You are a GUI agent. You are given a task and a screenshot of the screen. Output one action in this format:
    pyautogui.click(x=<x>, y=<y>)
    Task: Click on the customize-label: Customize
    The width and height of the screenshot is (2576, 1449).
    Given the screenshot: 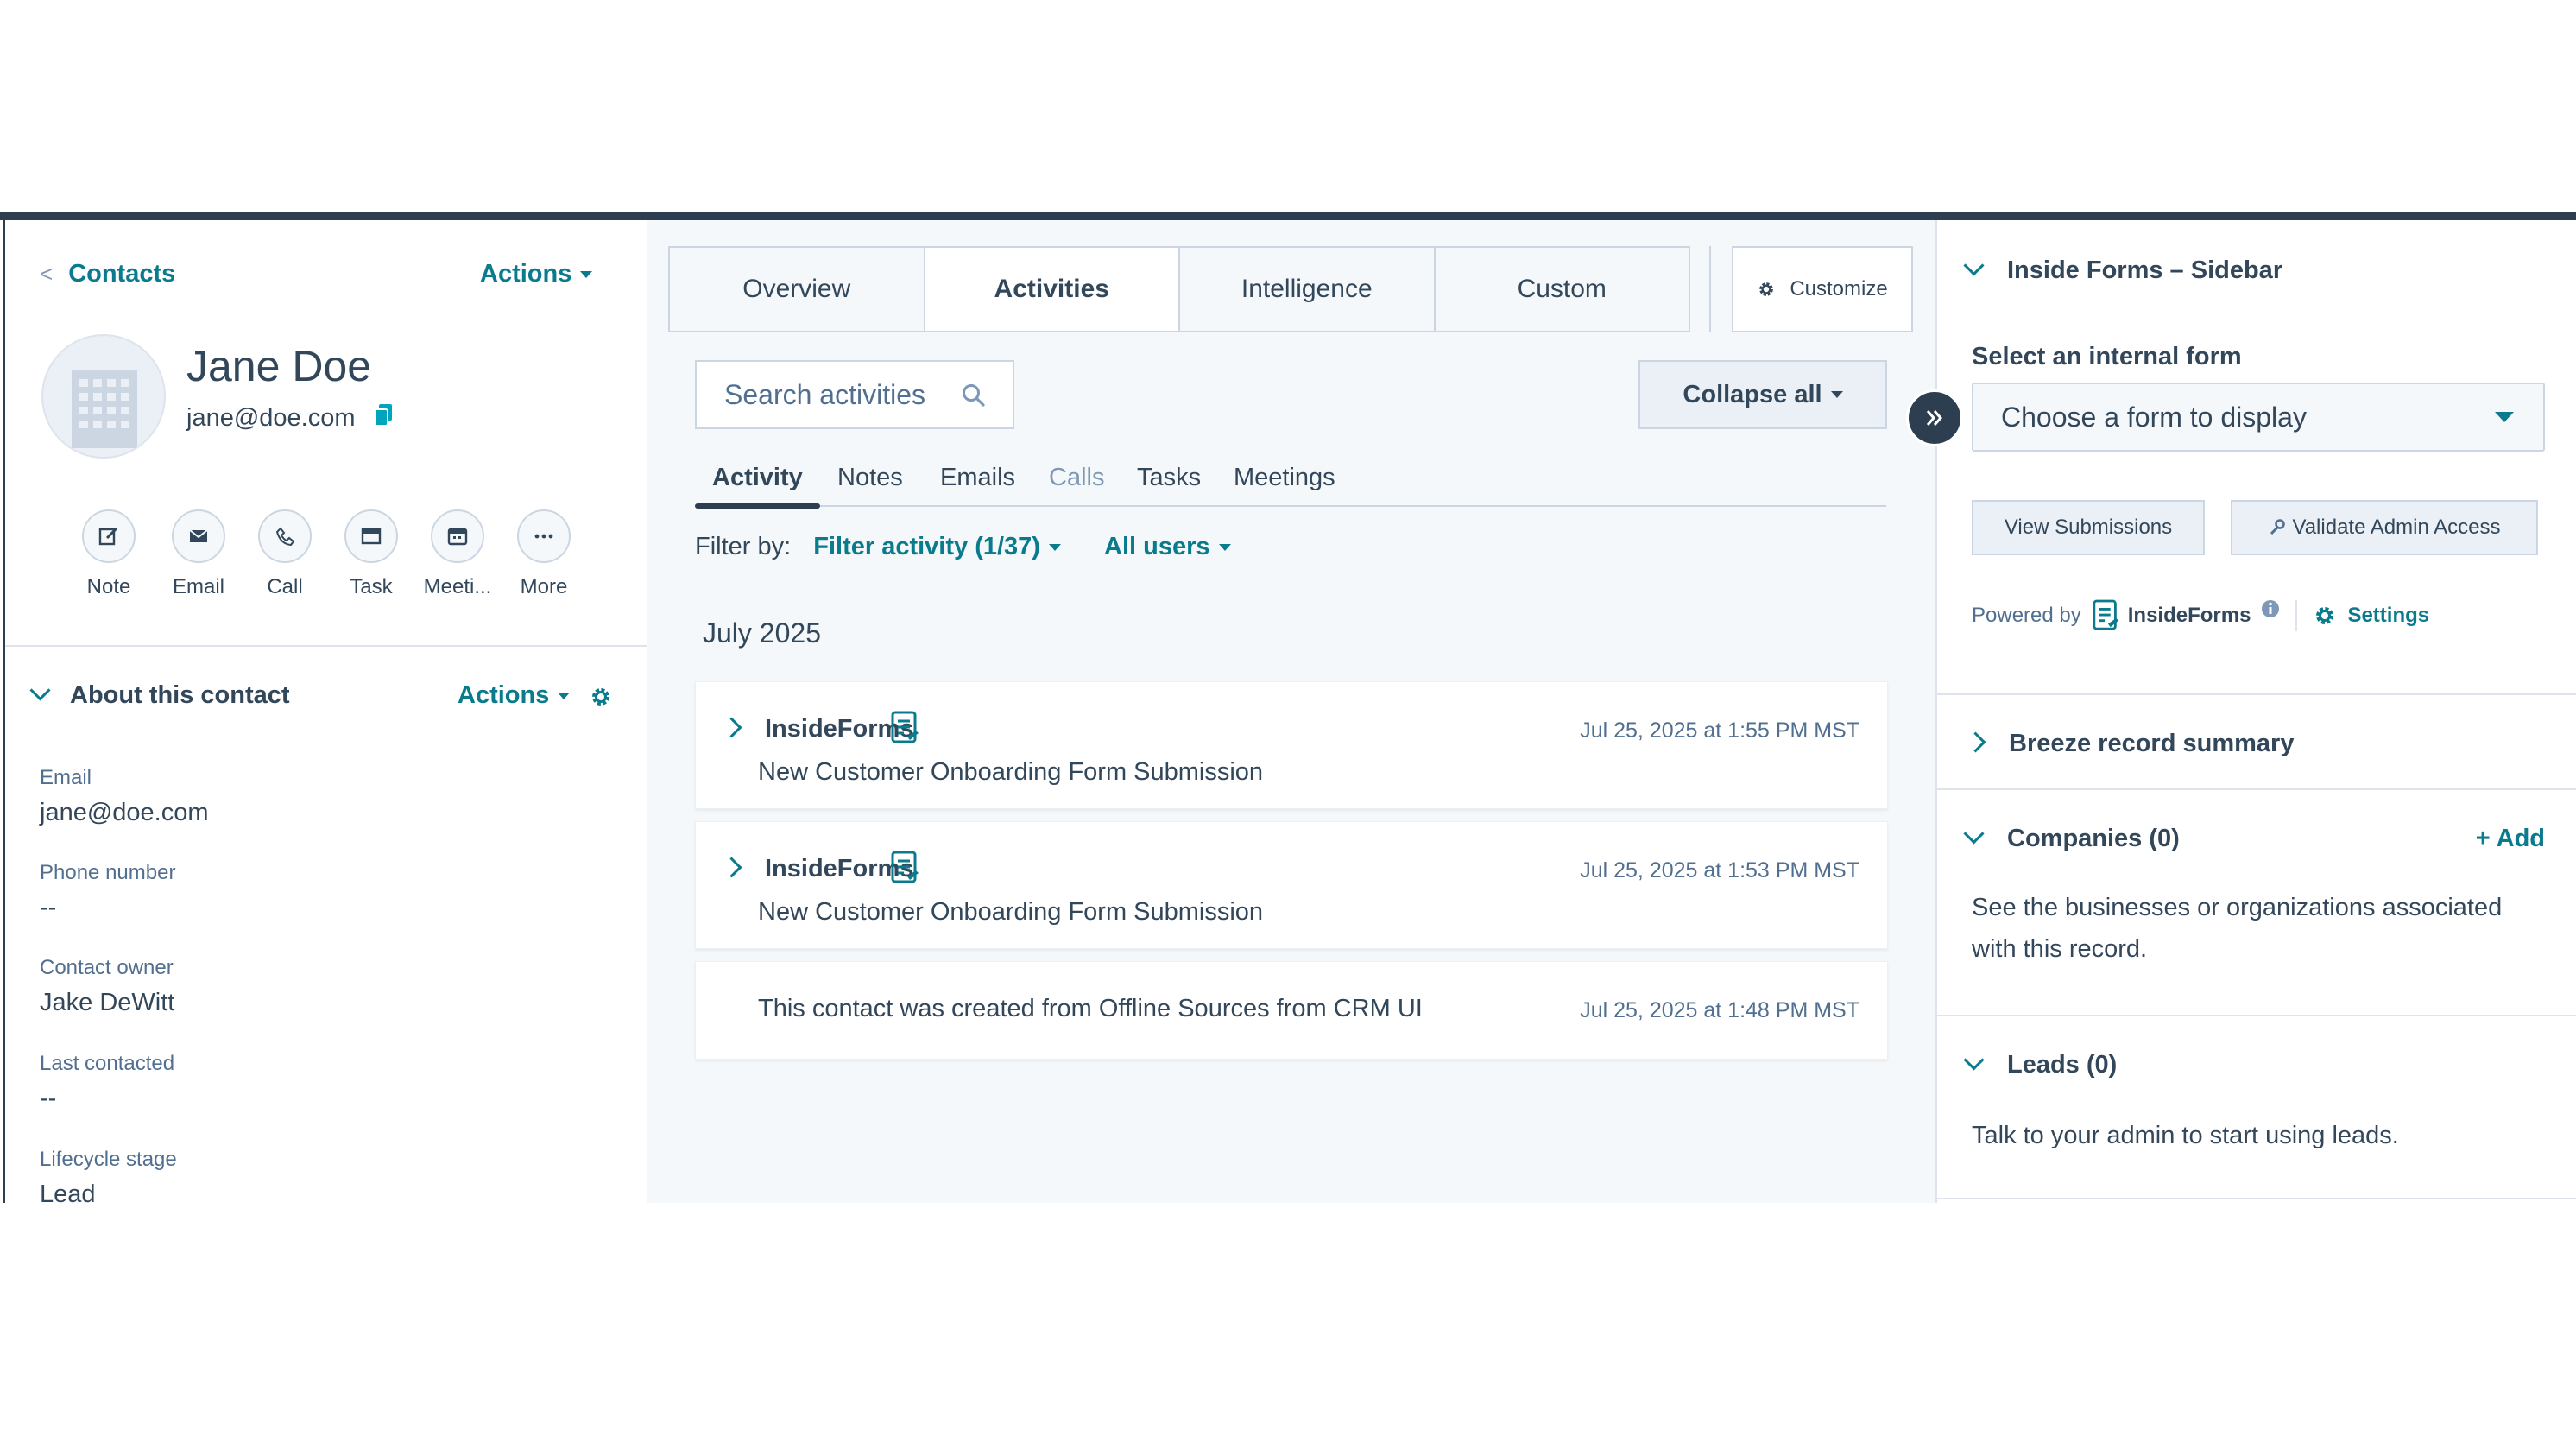 What is the action you would take?
    pyautogui.click(x=1839, y=289)
    